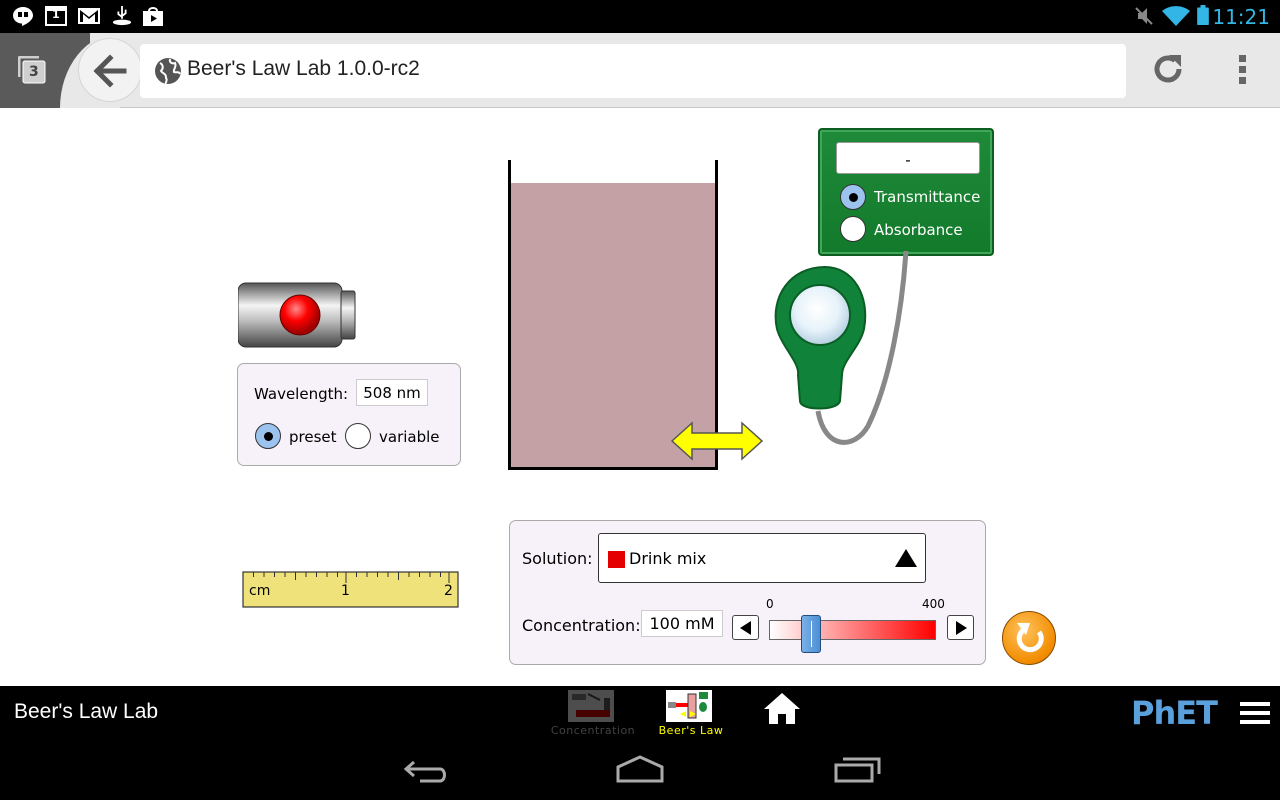 The width and height of the screenshot is (1280, 800). I want to click on system-back-button, so click(424, 769).